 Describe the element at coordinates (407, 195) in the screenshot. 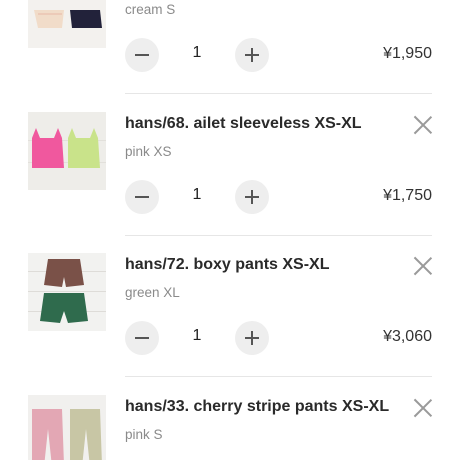

I see `item-price: ¥1,750` at that location.